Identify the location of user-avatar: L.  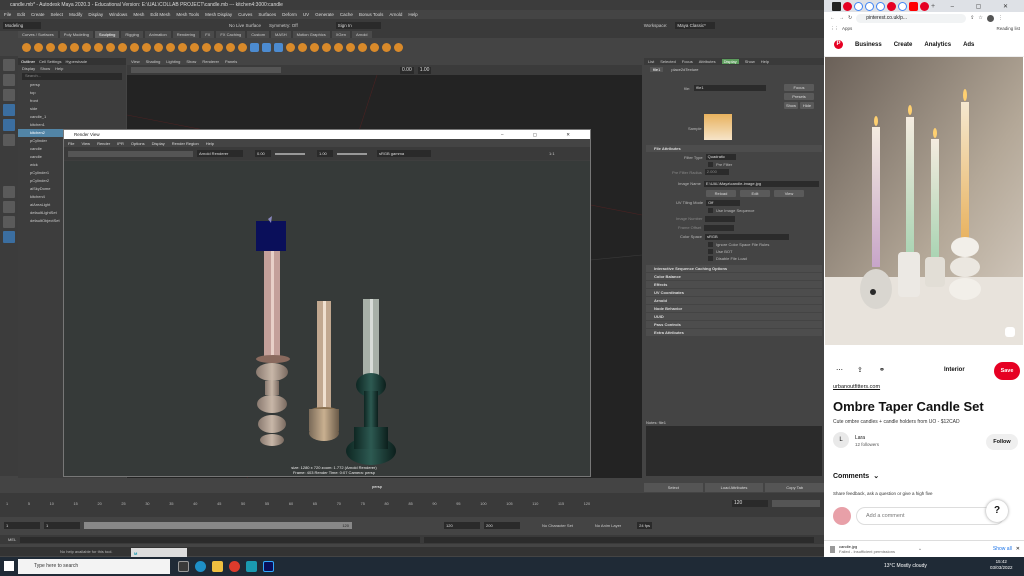
(841, 440).